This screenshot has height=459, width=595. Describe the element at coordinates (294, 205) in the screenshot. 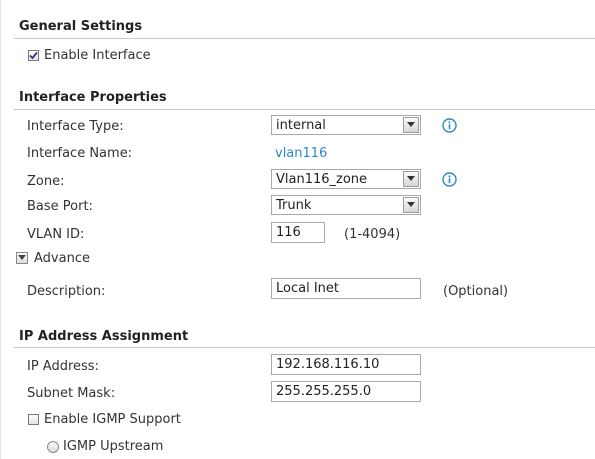

I see `base-port-value: Trunk` at that location.